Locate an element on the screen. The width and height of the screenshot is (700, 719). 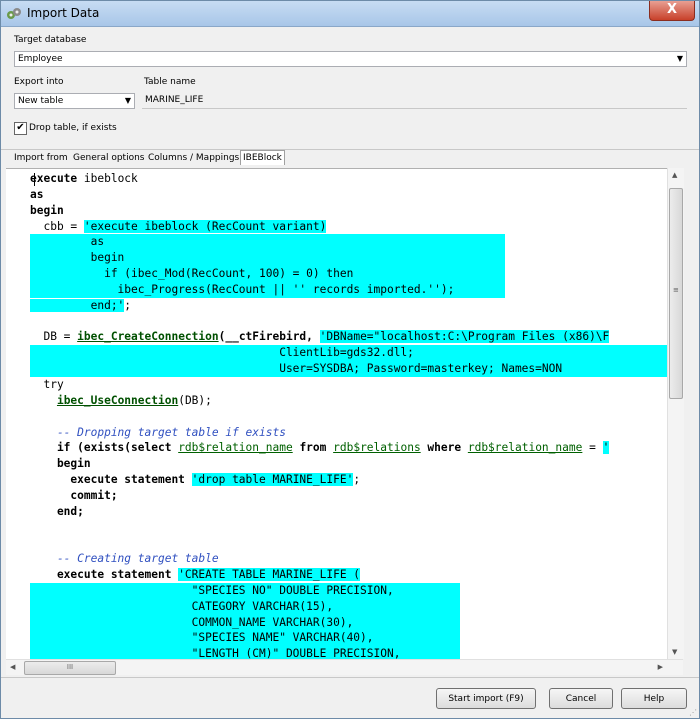
horizontal-scroll-thumb: III is located at coordinates (70, 668).